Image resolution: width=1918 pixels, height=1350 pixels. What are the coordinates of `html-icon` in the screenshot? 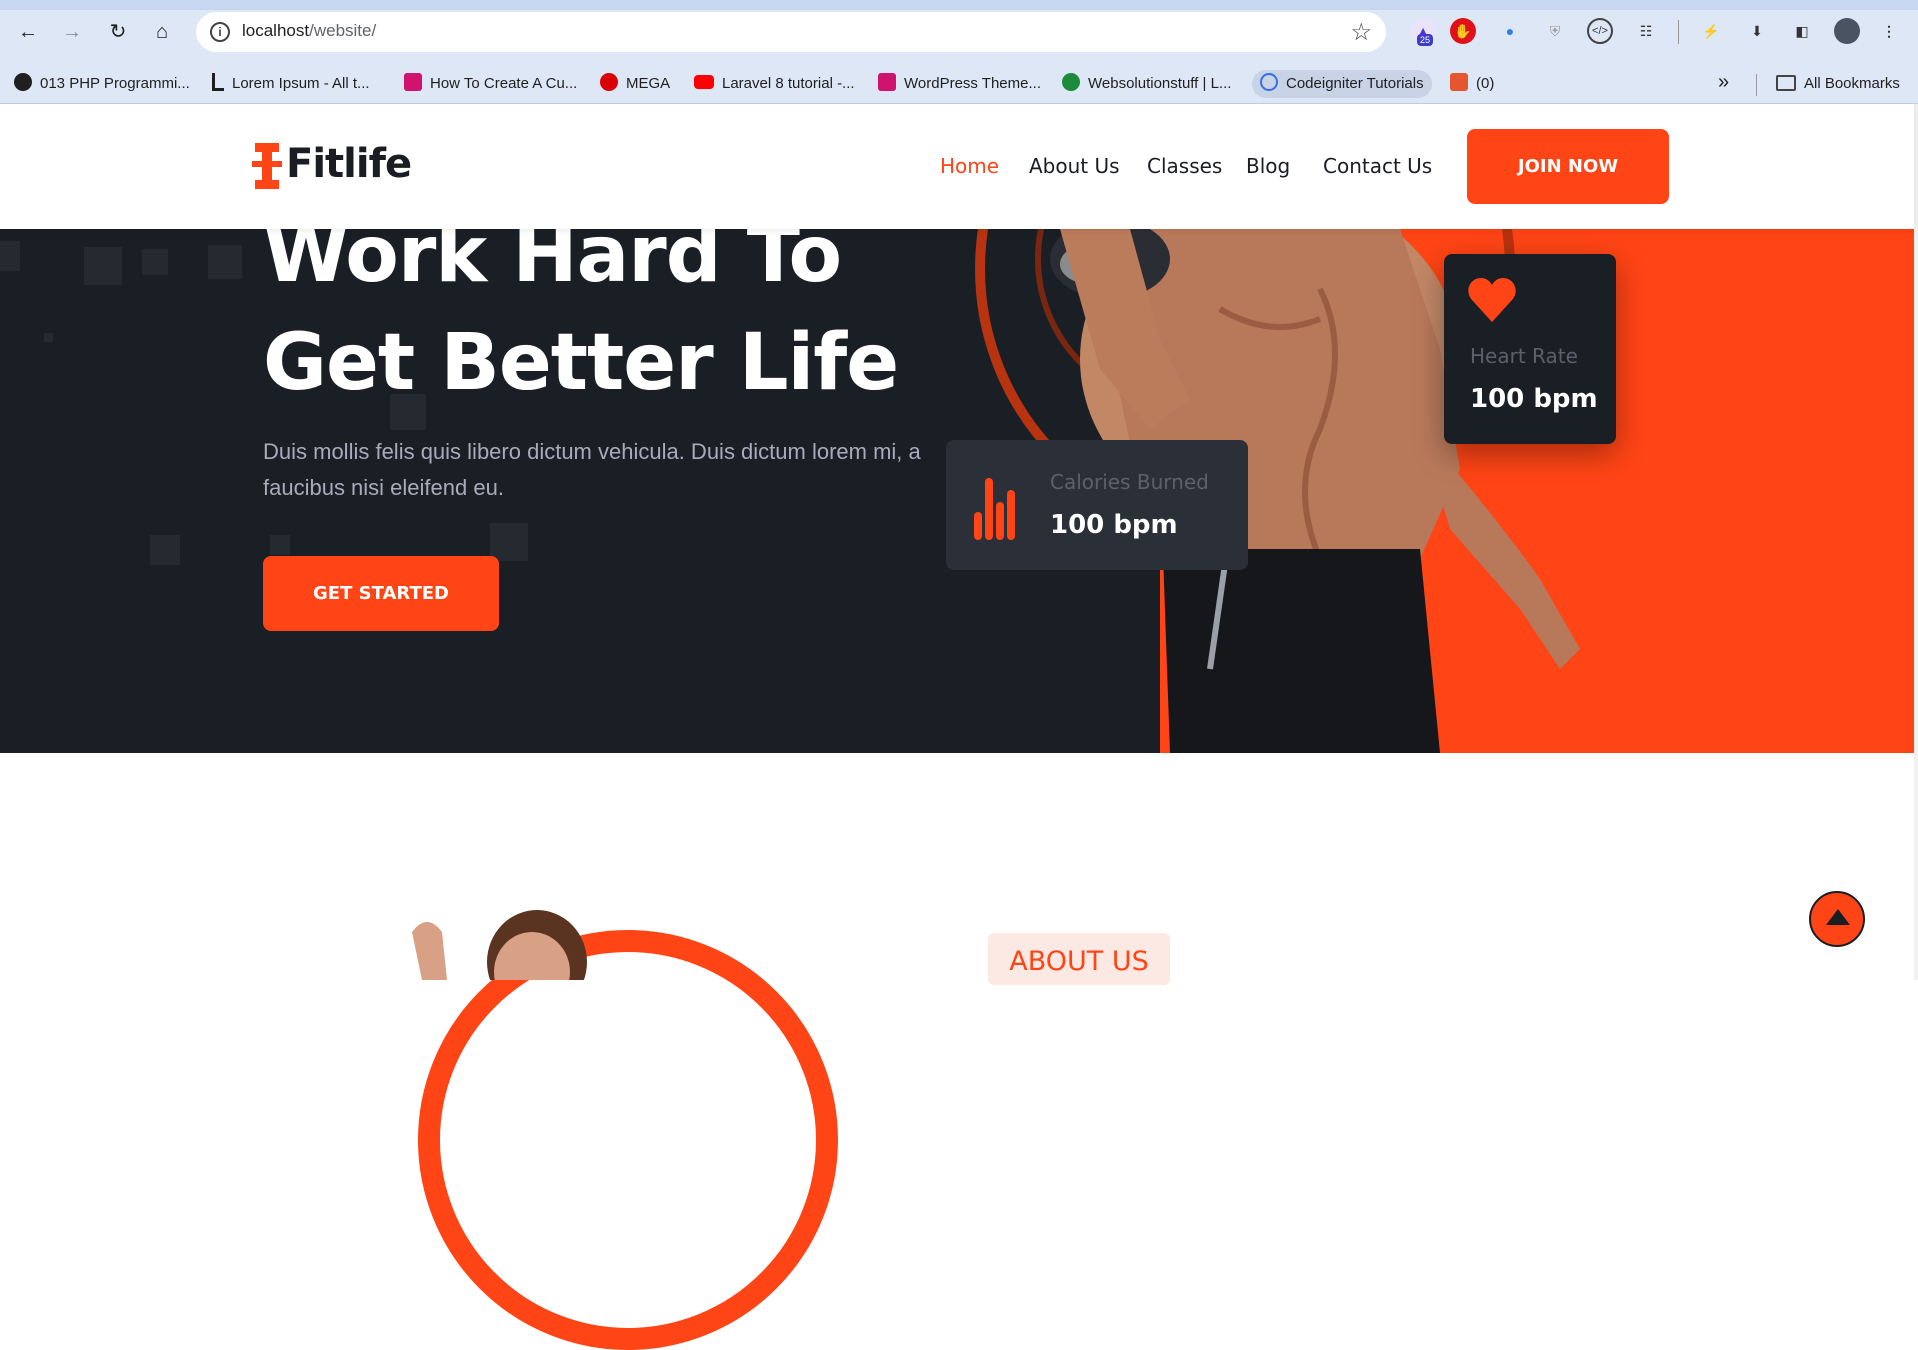 It's located at (1459, 82).